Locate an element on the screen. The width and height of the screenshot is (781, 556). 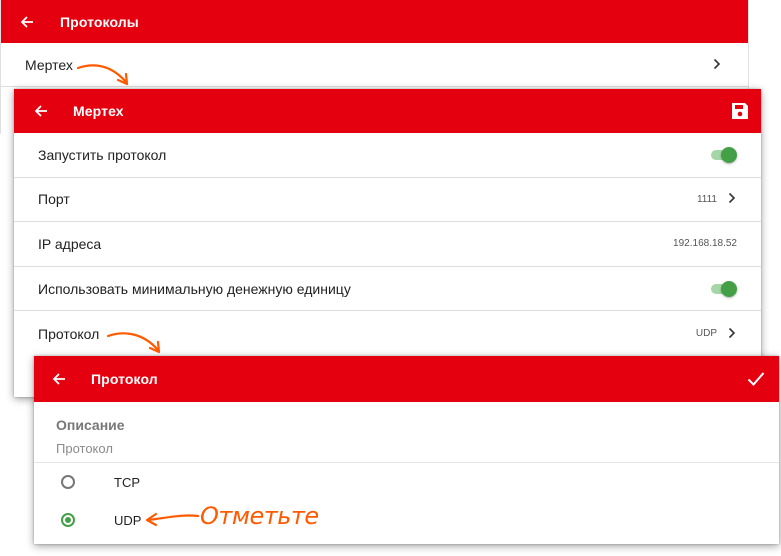
mertech-app-bar: Мертех is located at coordinates (387, 111).